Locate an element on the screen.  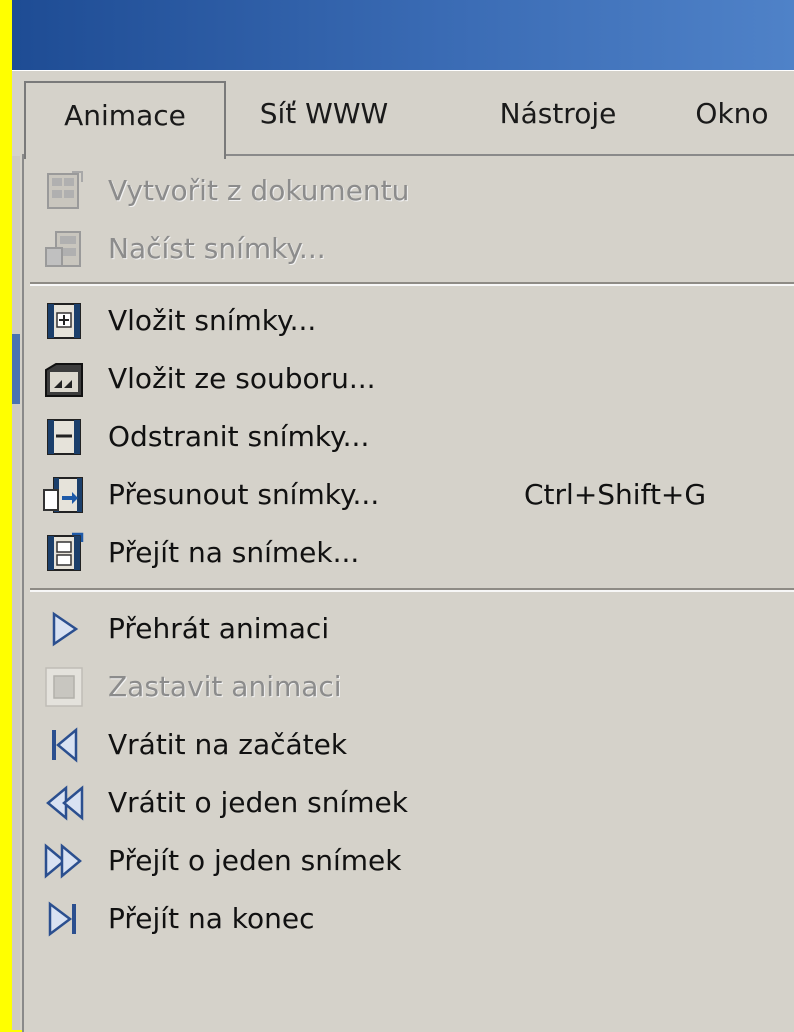
menu-item-go-to-end: Přejít na konec is located at coordinates (409, 919).